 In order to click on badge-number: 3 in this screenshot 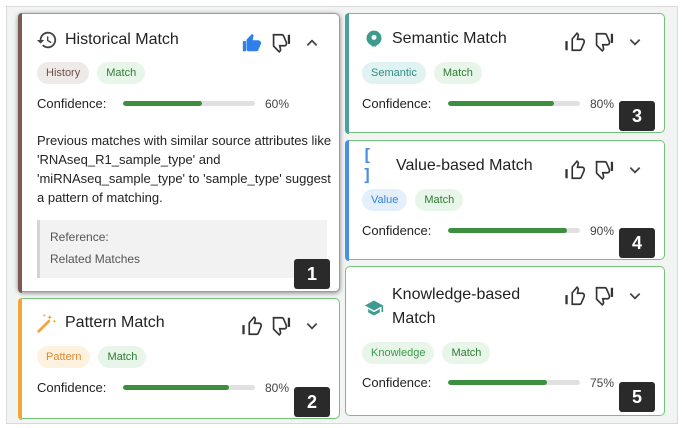, I will do `click(637, 116)`.